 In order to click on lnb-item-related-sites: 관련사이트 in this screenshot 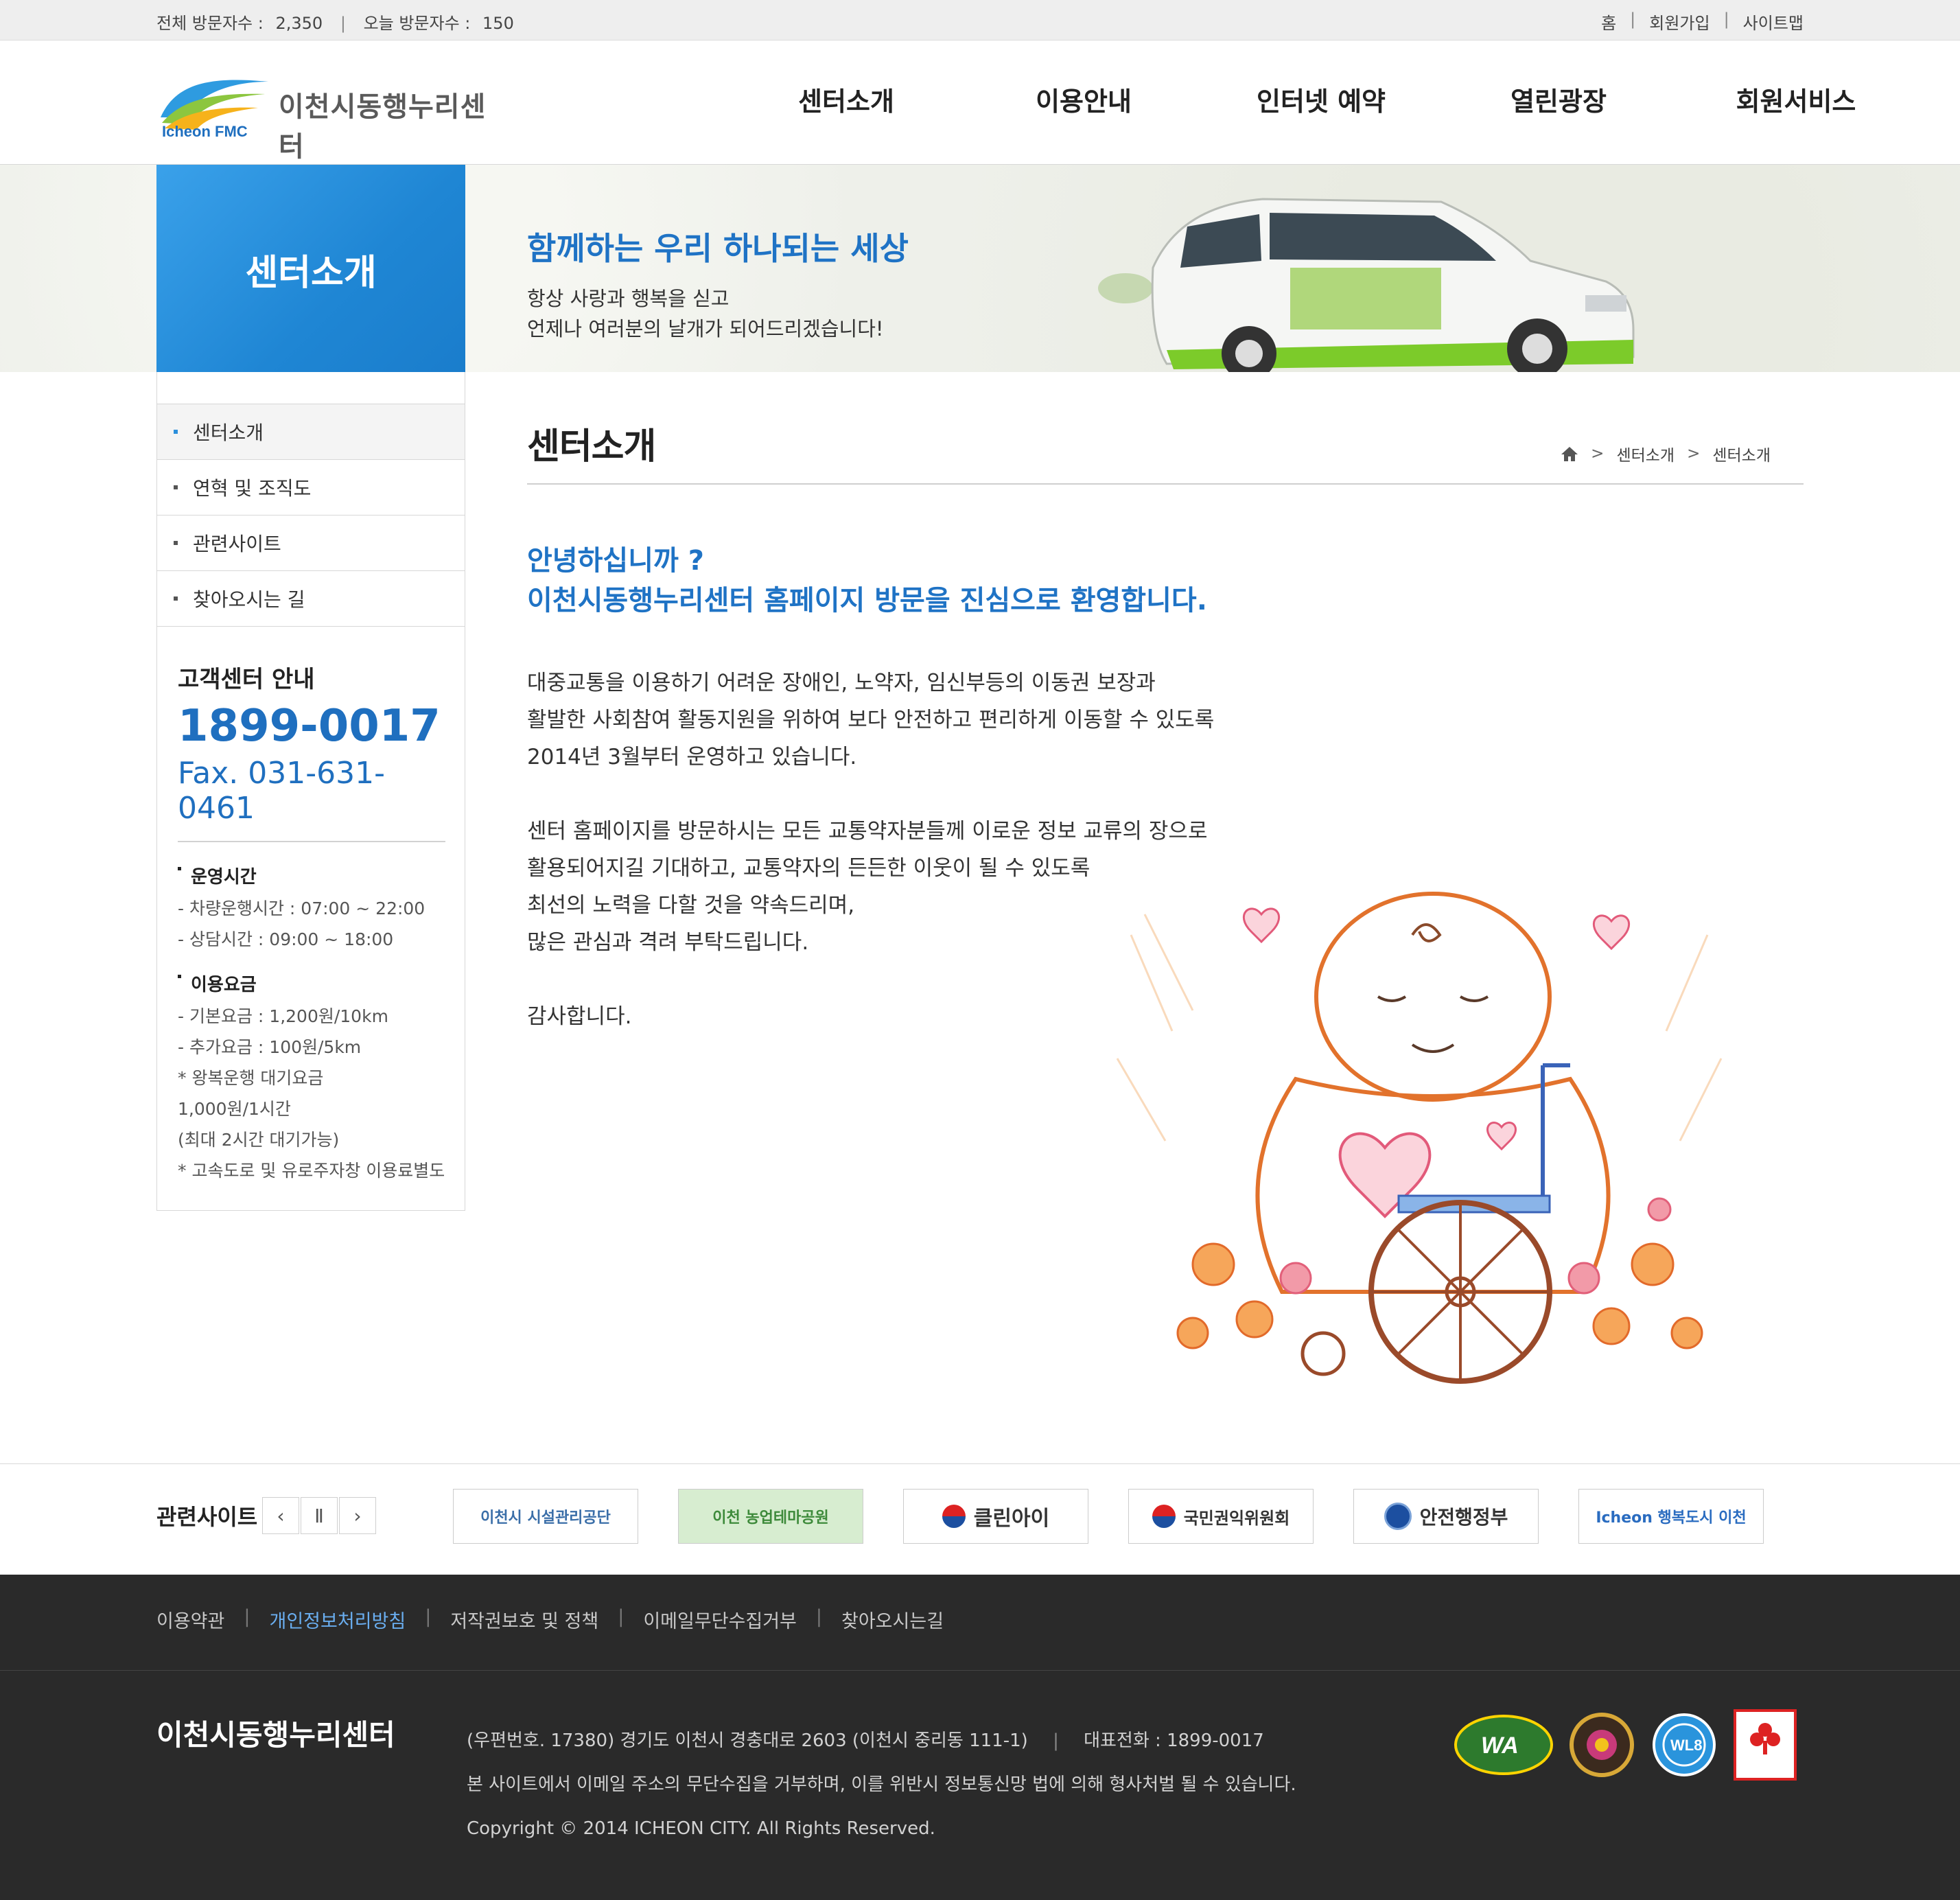, I will do `click(311, 542)`.